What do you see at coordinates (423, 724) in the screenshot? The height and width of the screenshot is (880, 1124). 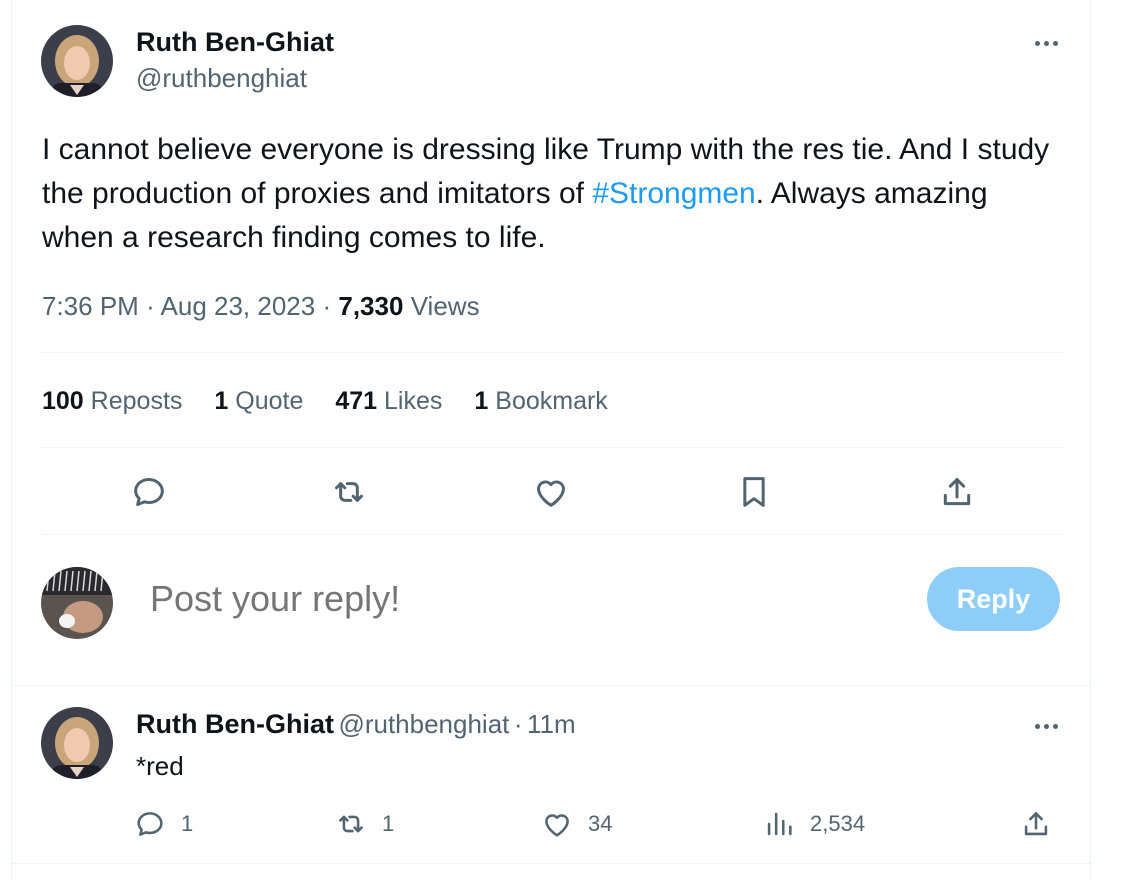 I see `reply-author-handle: @ruthbenghiat` at bounding box center [423, 724].